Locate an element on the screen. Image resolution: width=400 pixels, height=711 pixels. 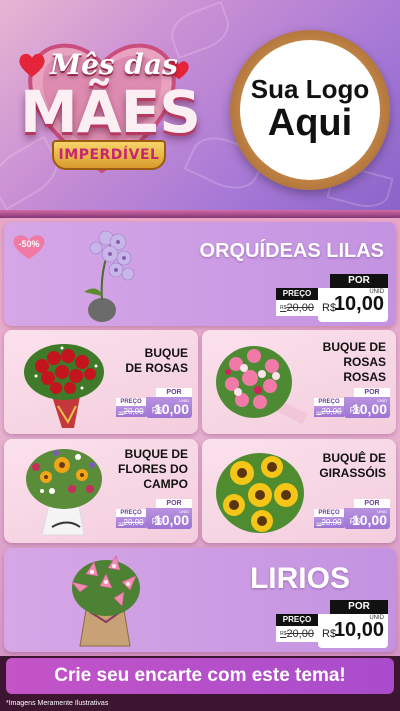
title-badge: IMPERDÍVEL is located at coordinates (109, 155).